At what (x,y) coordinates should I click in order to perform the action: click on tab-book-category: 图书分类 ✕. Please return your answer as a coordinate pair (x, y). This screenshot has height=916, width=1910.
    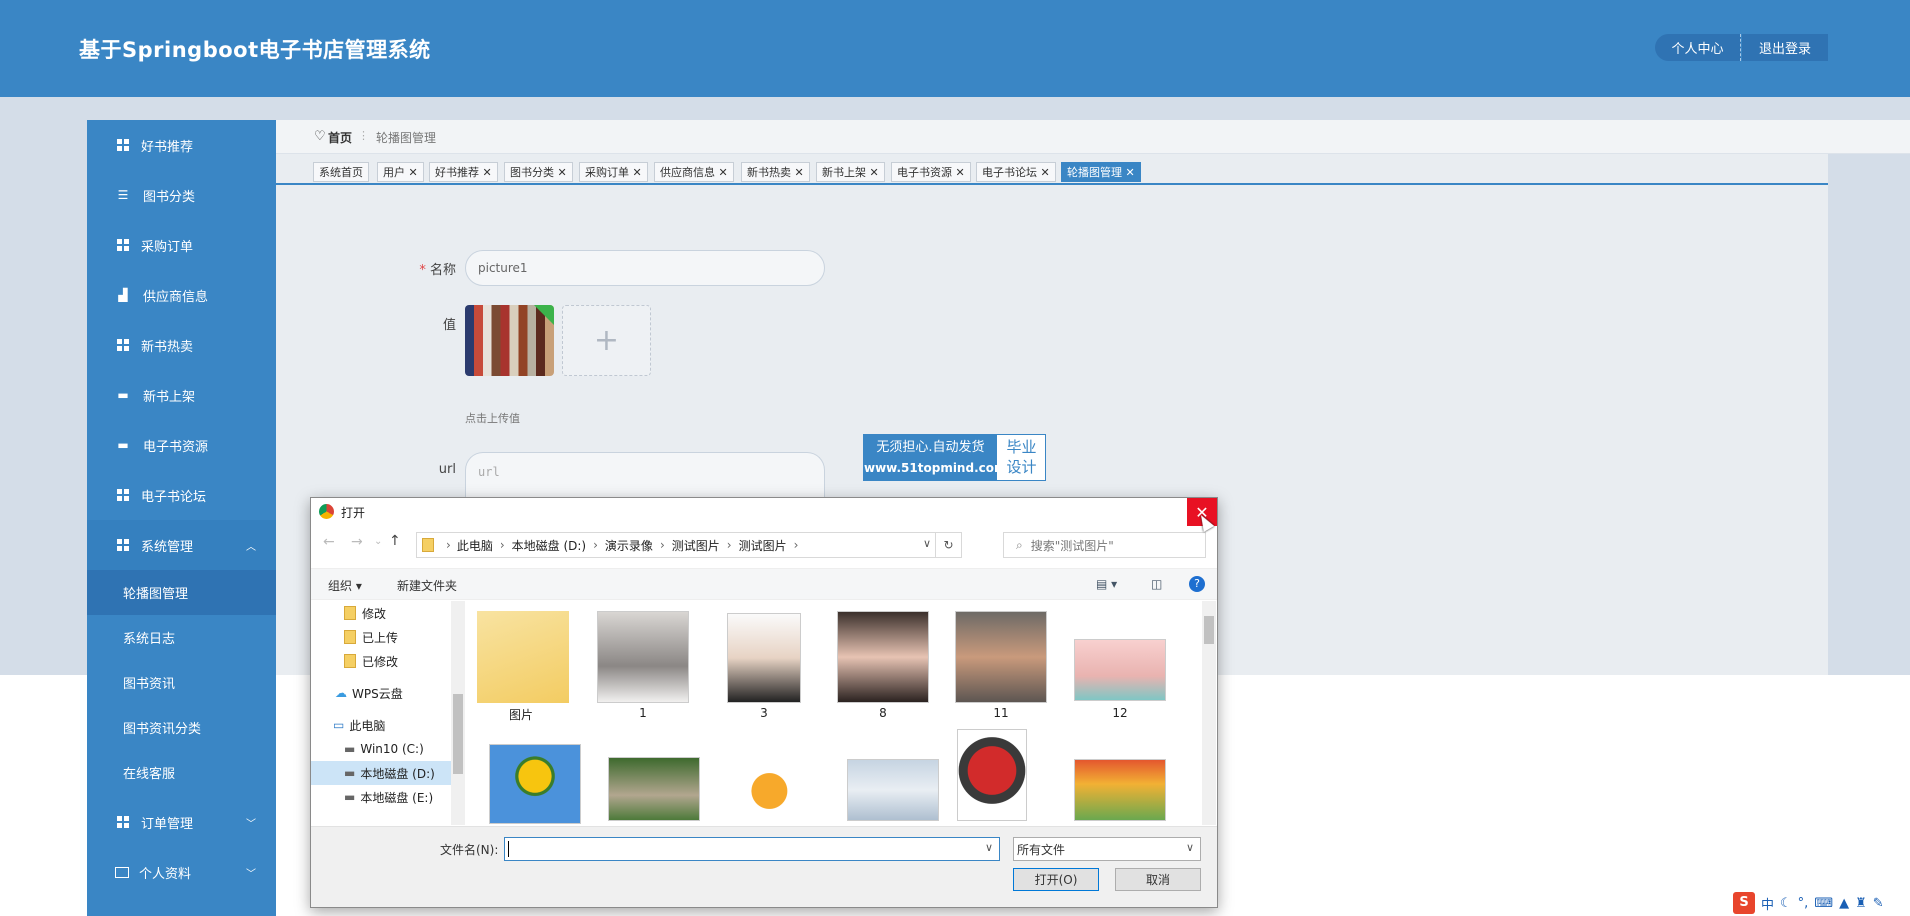
    Looking at the image, I should click on (538, 172).